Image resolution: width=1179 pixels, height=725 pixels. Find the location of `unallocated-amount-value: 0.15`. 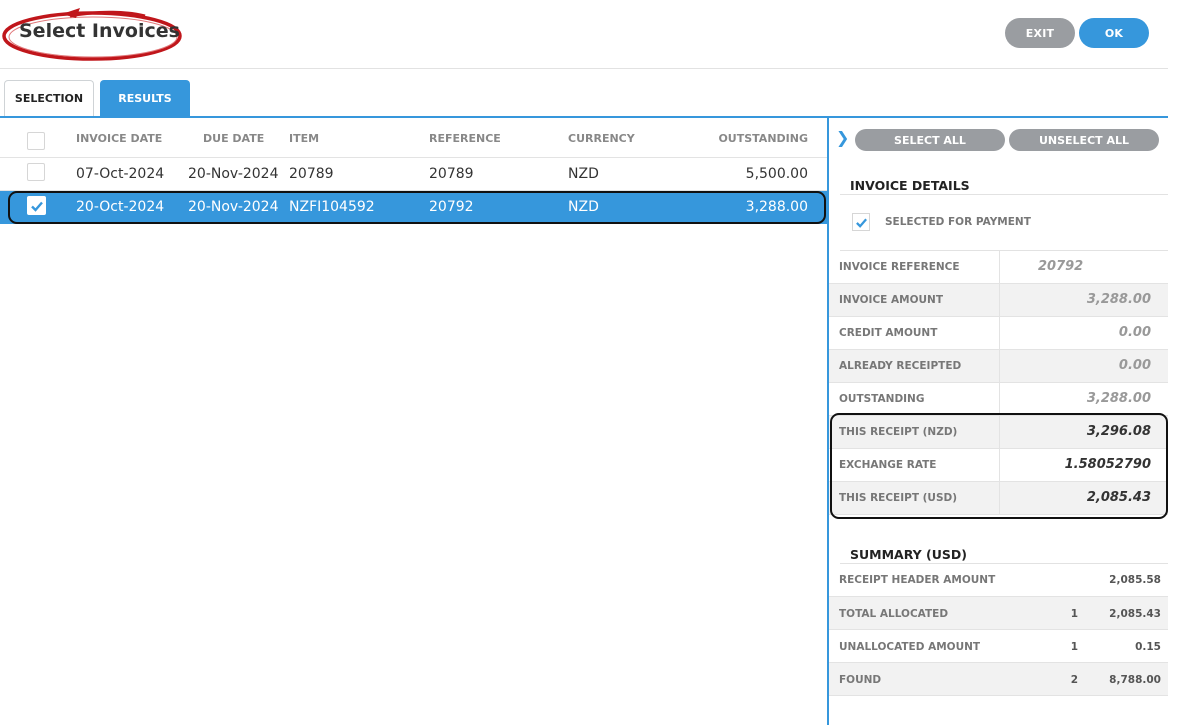

unallocated-amount-value: 0.15 is located at coordinates (1148, 647).